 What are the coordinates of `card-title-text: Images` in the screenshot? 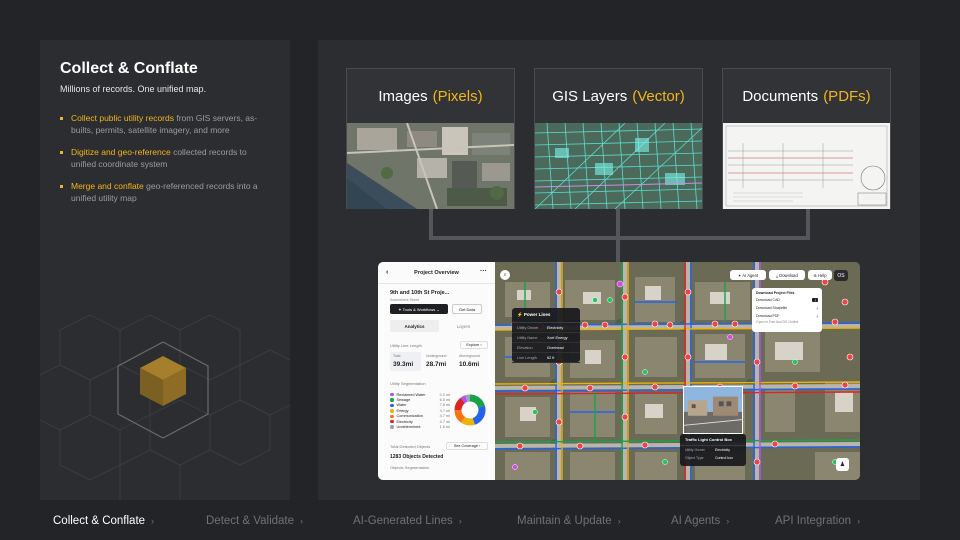 It's located at (403, 96).